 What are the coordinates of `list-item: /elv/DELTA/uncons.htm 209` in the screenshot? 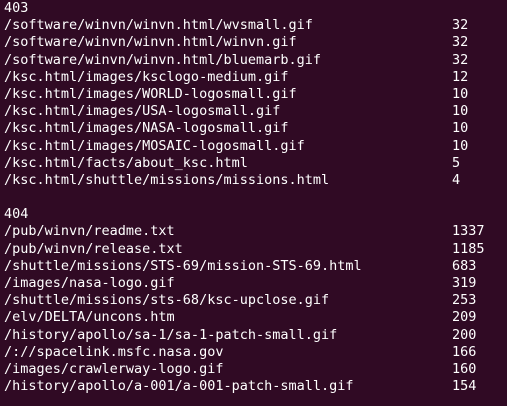 It's located at (255, 317).